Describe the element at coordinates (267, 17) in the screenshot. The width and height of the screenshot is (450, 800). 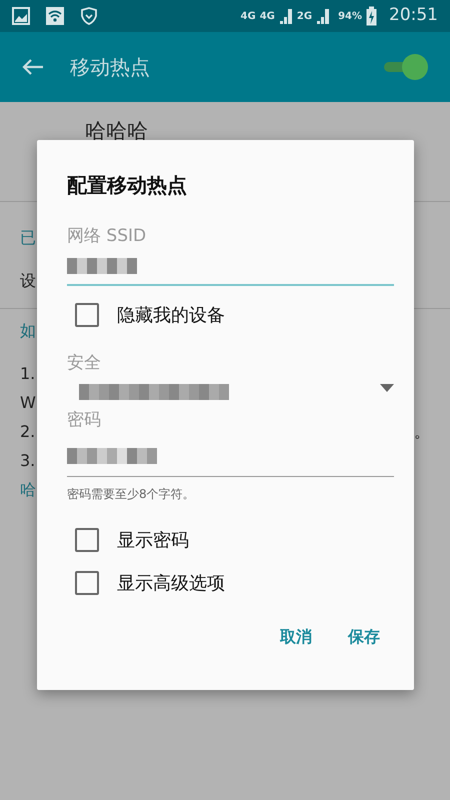
I see `sim-label: 4G` at that location.